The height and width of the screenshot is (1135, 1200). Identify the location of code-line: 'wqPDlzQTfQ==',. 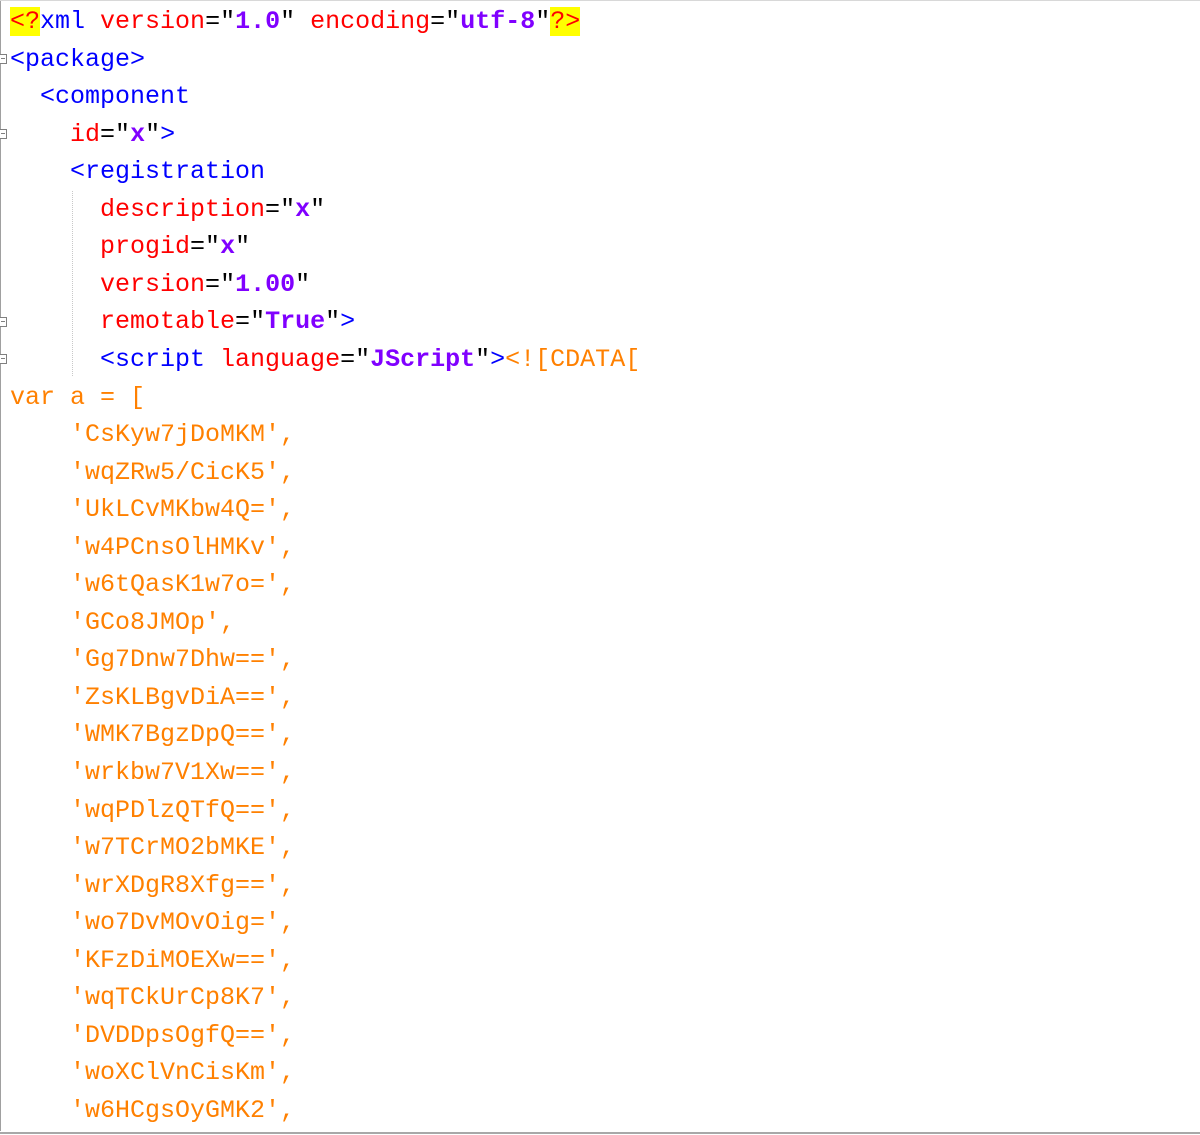
(152, 810).